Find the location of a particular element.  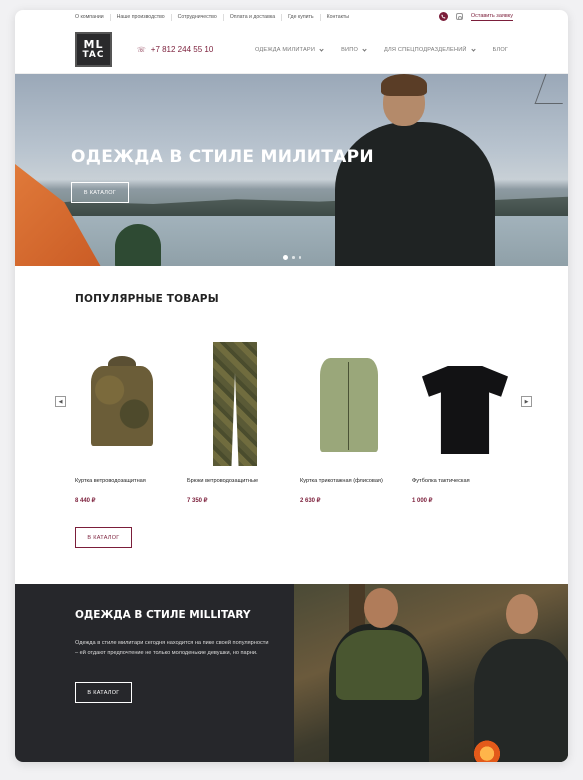

popular-catalog-button: В КАТАЛОГ is located at coordinates (103, 537).